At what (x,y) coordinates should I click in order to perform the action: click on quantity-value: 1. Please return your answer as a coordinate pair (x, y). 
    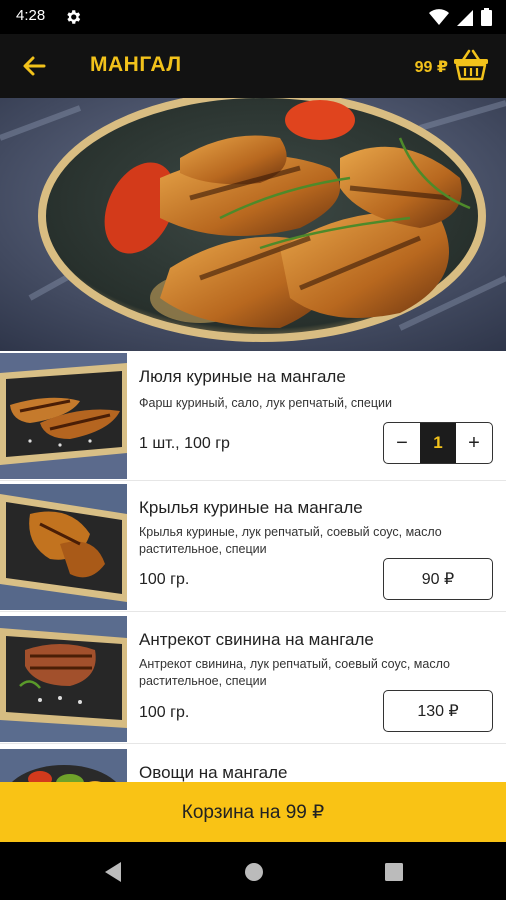
    Looking at the image, I should click on (438, 443).